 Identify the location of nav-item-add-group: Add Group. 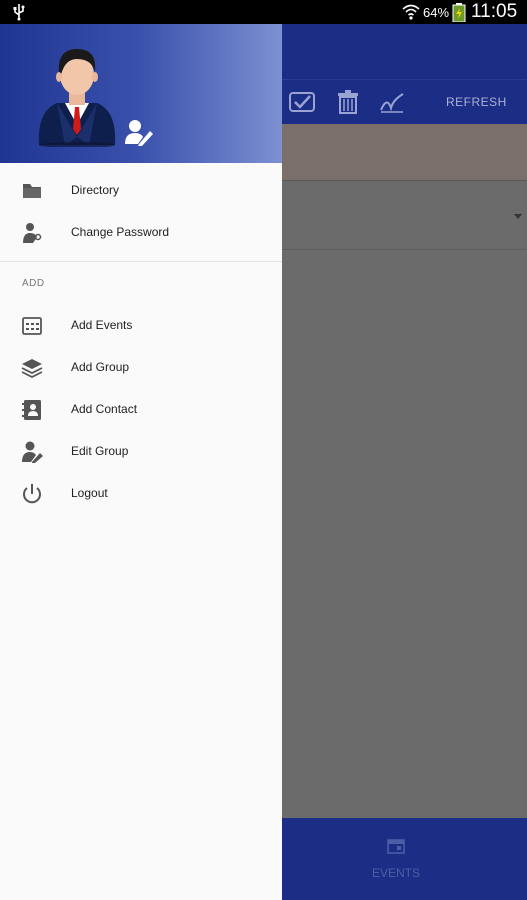
(141, 368).